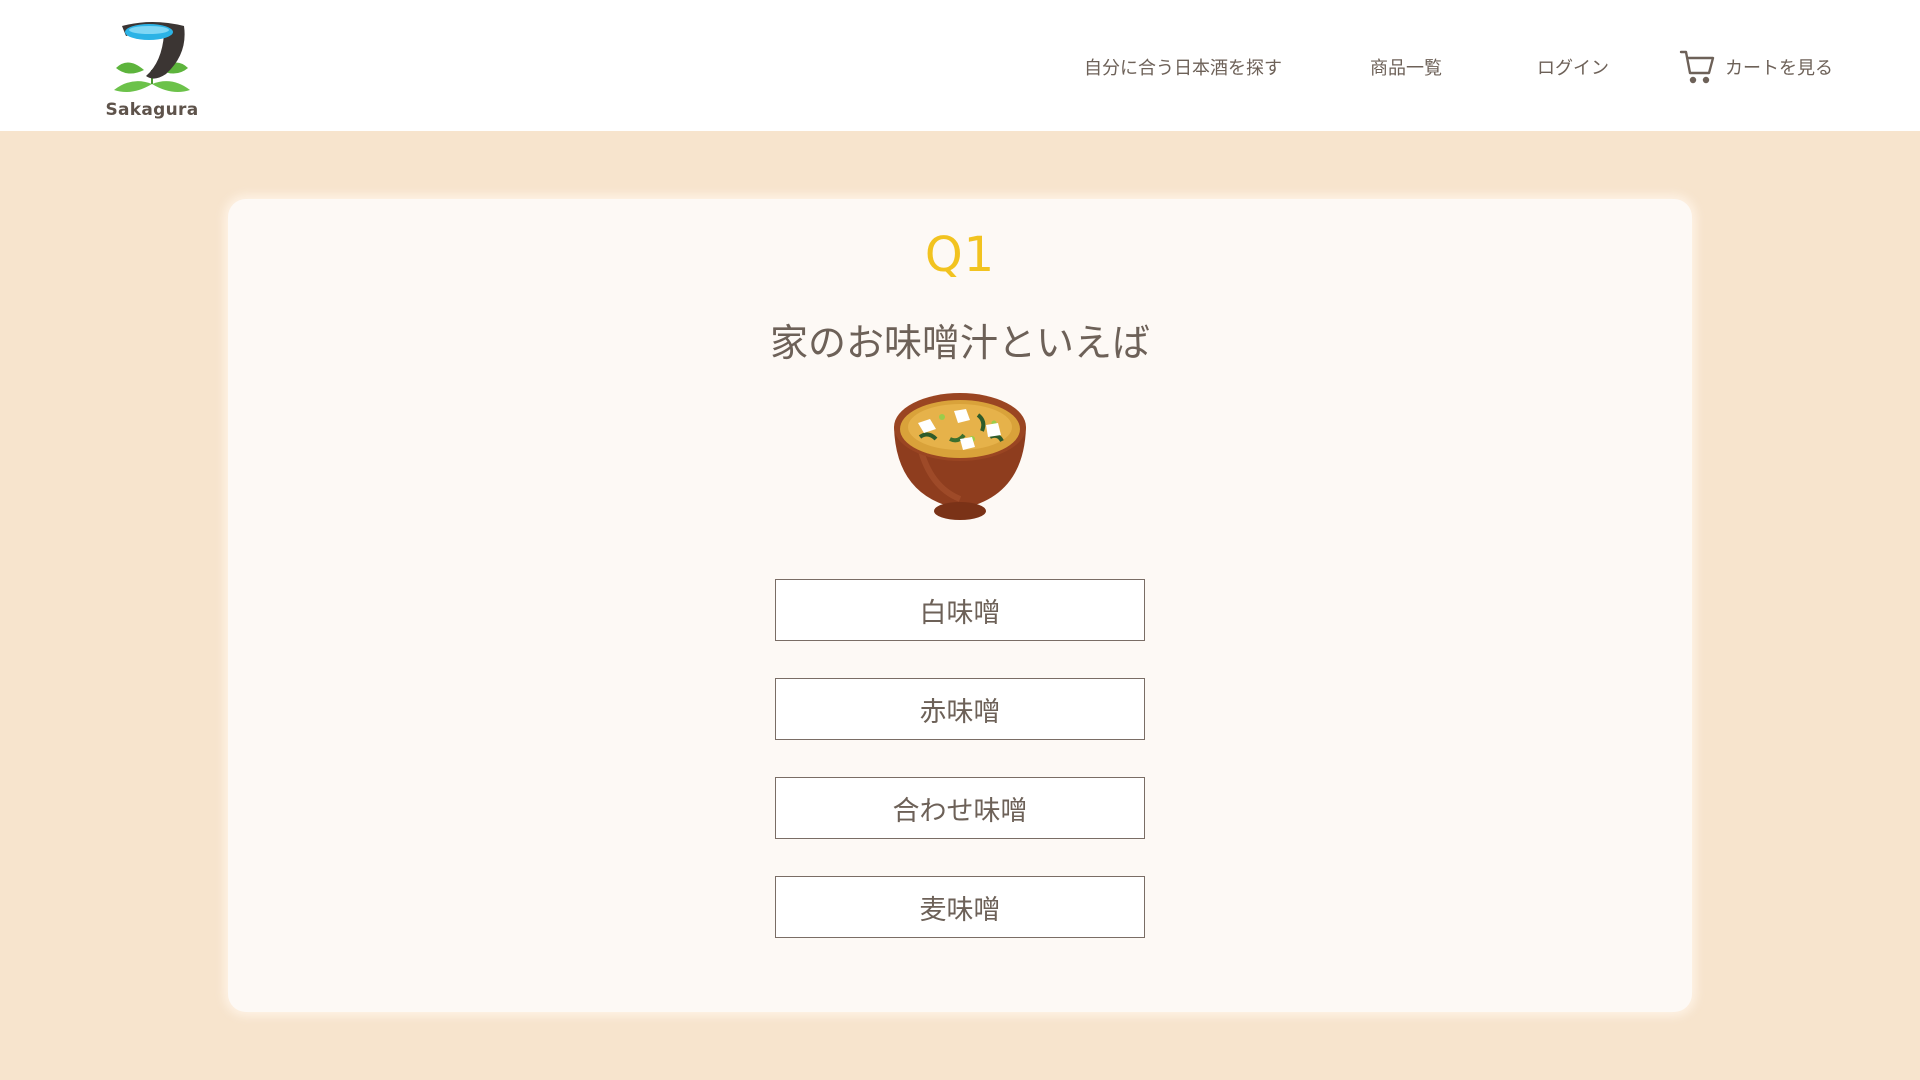 This screenshot has height=1080, width=1920. I want to click on shopping-cart-icon, so click(1697, 67).